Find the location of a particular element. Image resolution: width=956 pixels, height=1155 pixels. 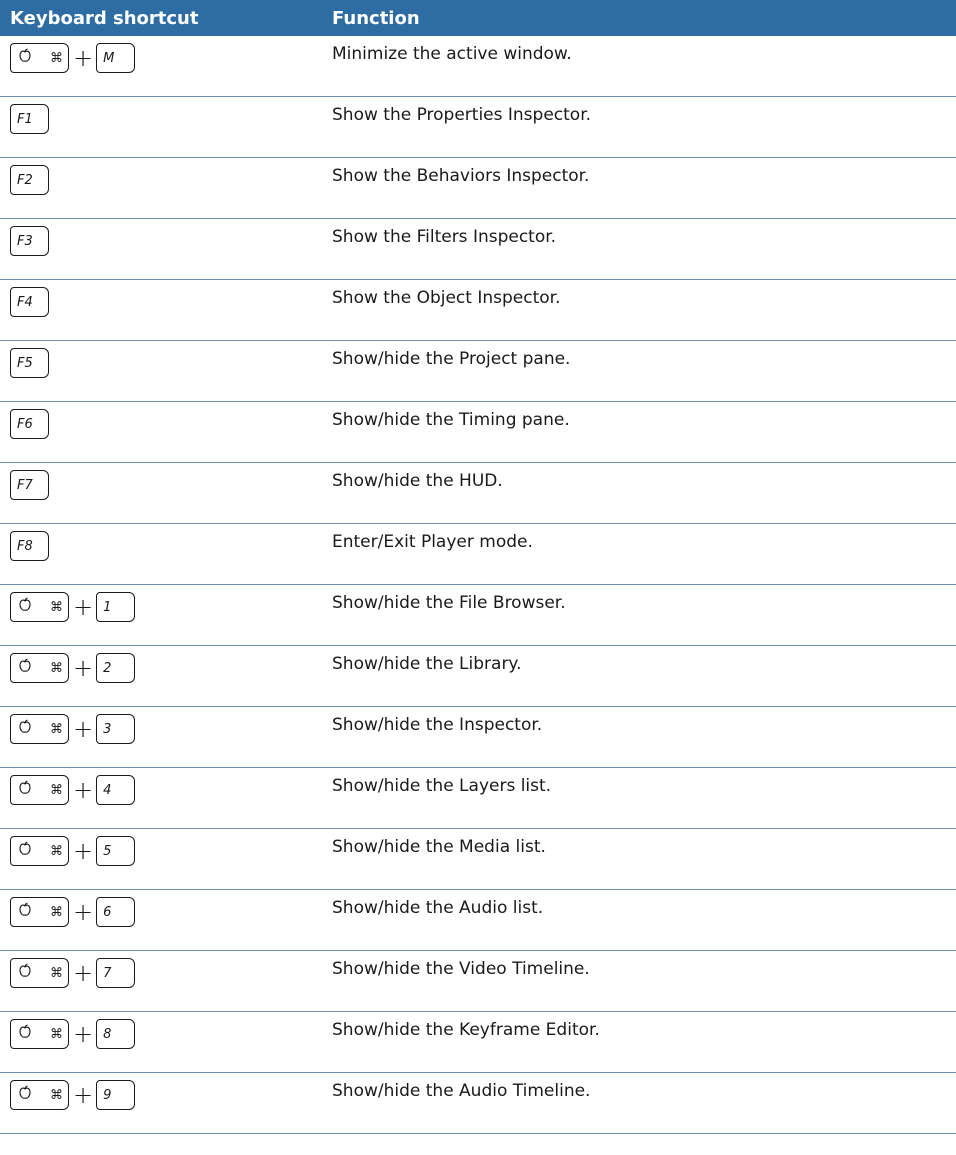

function-description: Show/hide the Audio Timeline. is located at coordinates (461, 1091).